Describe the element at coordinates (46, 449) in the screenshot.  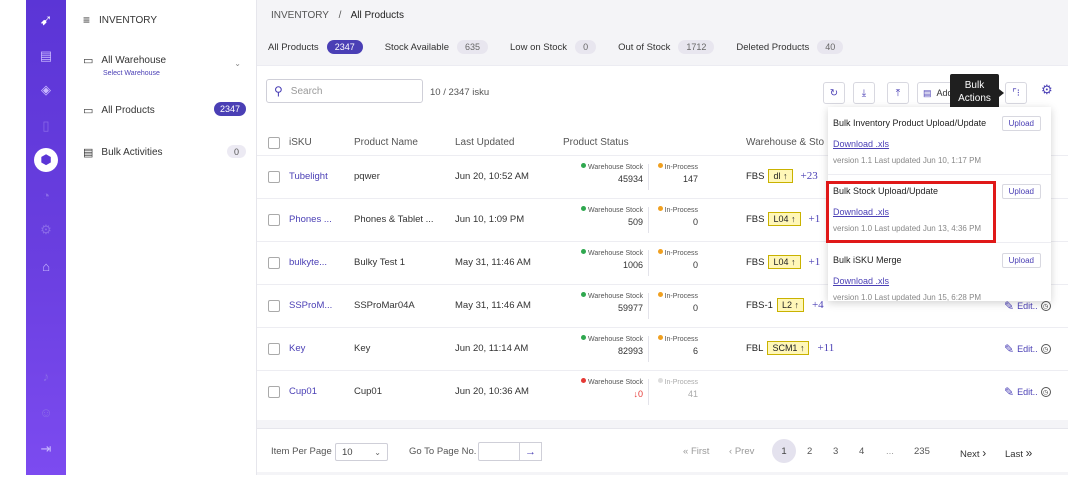
I see `logout-icon: ⇥` at that location.